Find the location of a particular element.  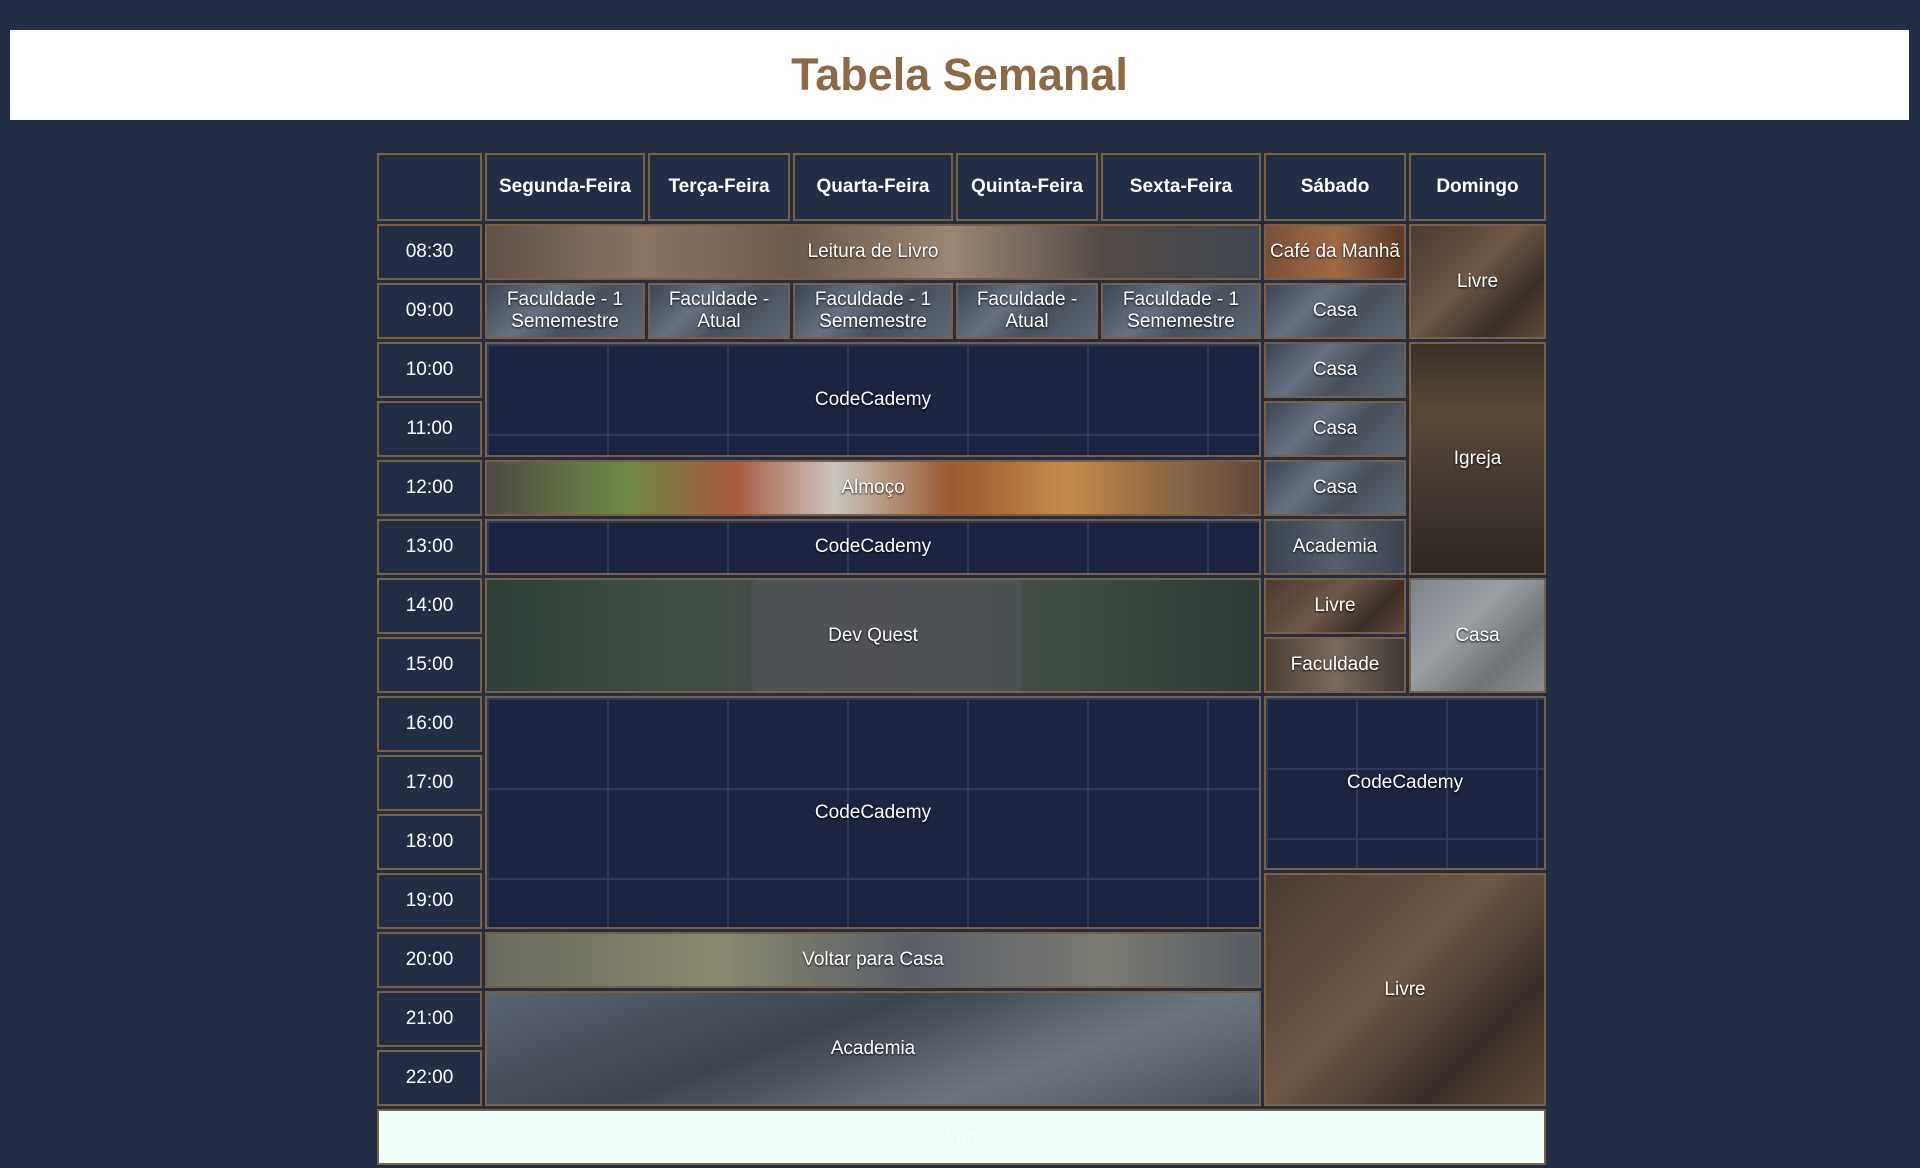

activity-gym-saturday: Academia is located at coordinates (1335, 547).